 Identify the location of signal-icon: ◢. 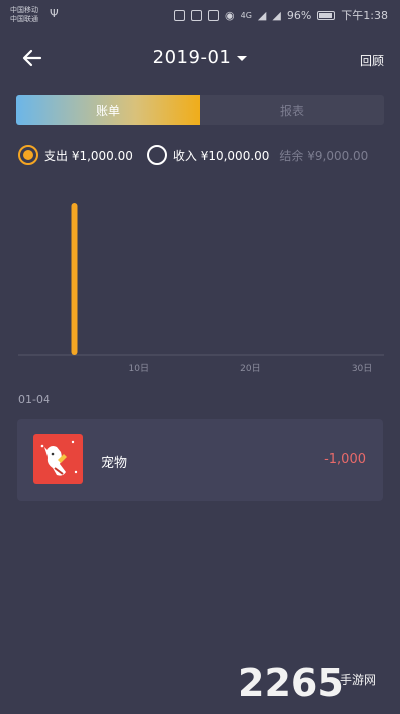
(262, 15).